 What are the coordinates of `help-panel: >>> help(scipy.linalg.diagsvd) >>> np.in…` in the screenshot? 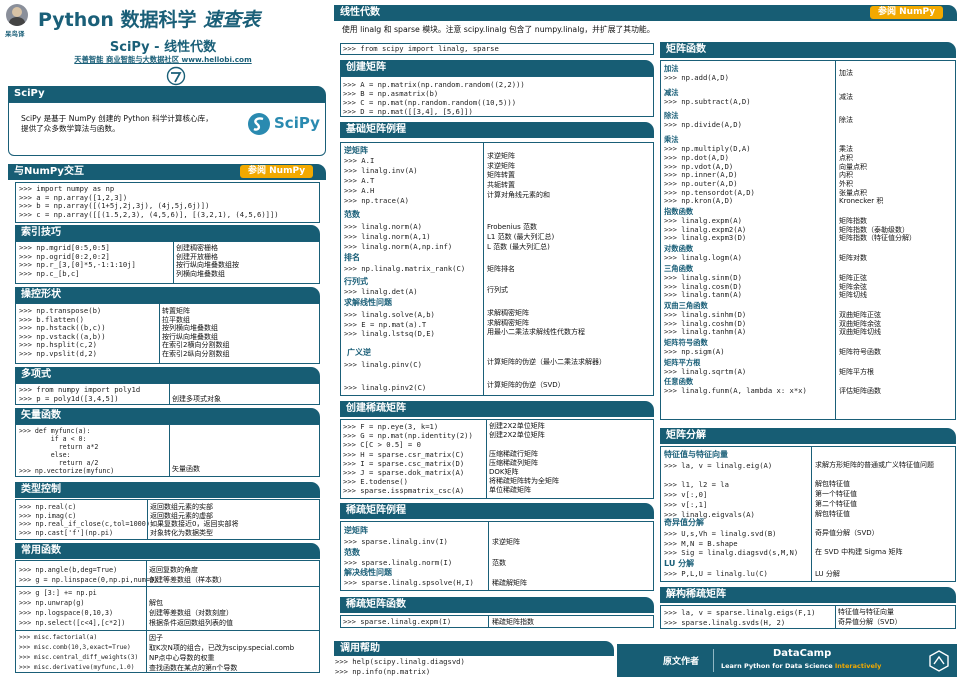 It's located at (474, 666).